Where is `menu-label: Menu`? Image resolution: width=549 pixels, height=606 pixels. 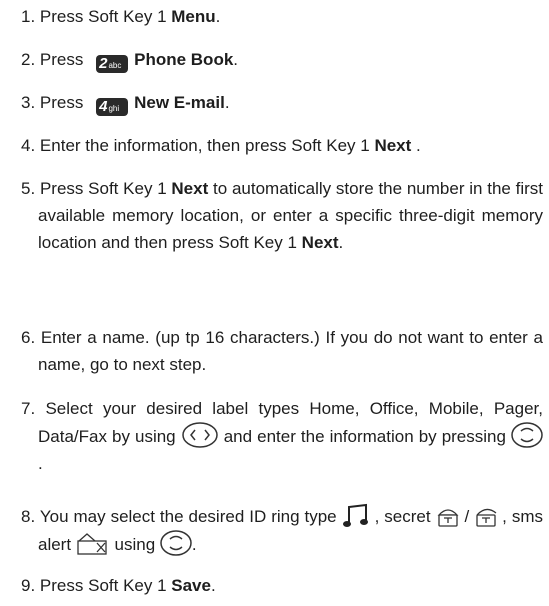 menu-label: Menu is located at coordinates (193, 16).